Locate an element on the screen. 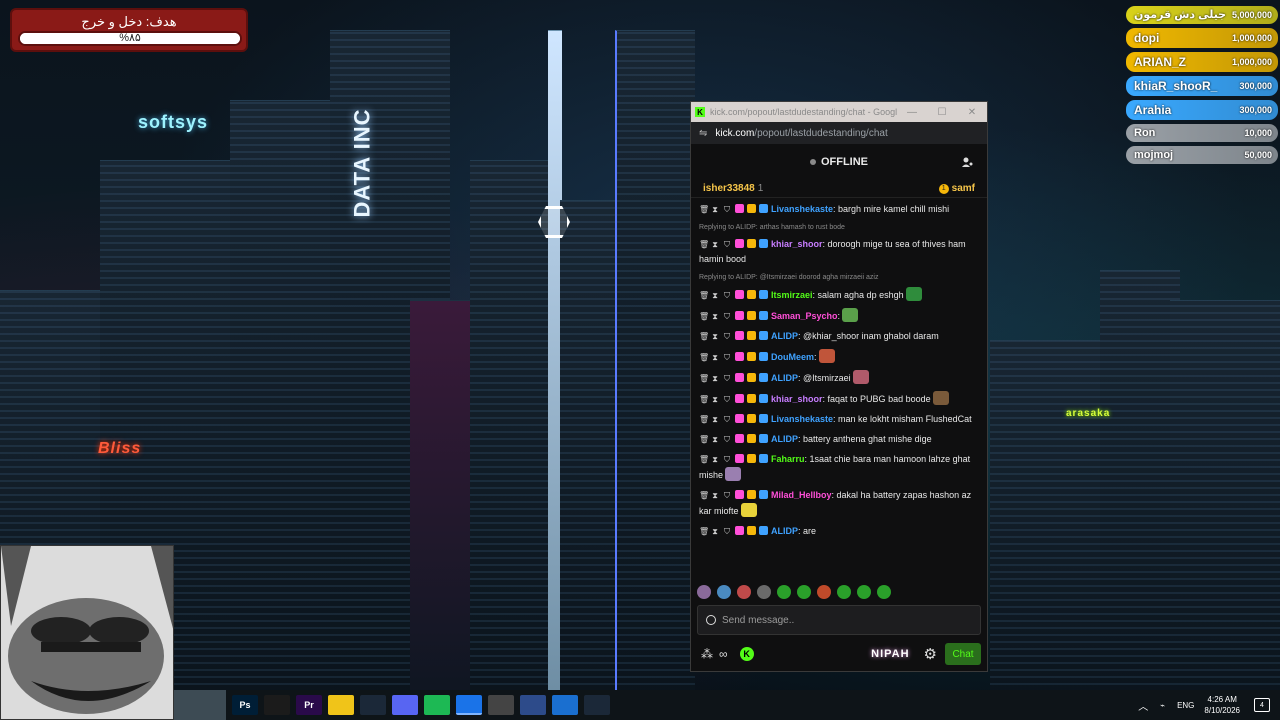 The height and width of the screenshot is (720, 1280). spotify-icon is located at coordinates (437, 705).